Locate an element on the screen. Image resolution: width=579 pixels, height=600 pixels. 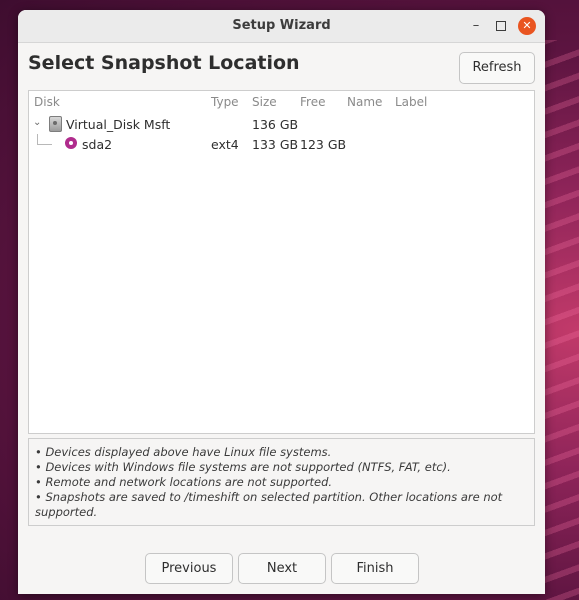
row-partition-size: 133 GB is located at coordinates (275, 144).